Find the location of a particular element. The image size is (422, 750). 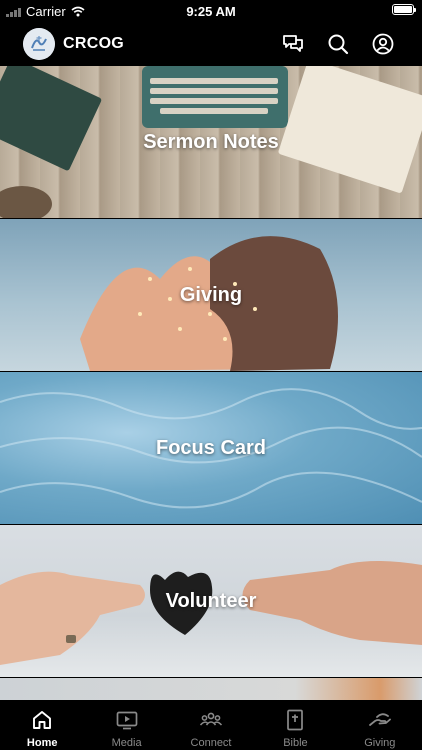

people-icon is located at coordinates (211, 719).